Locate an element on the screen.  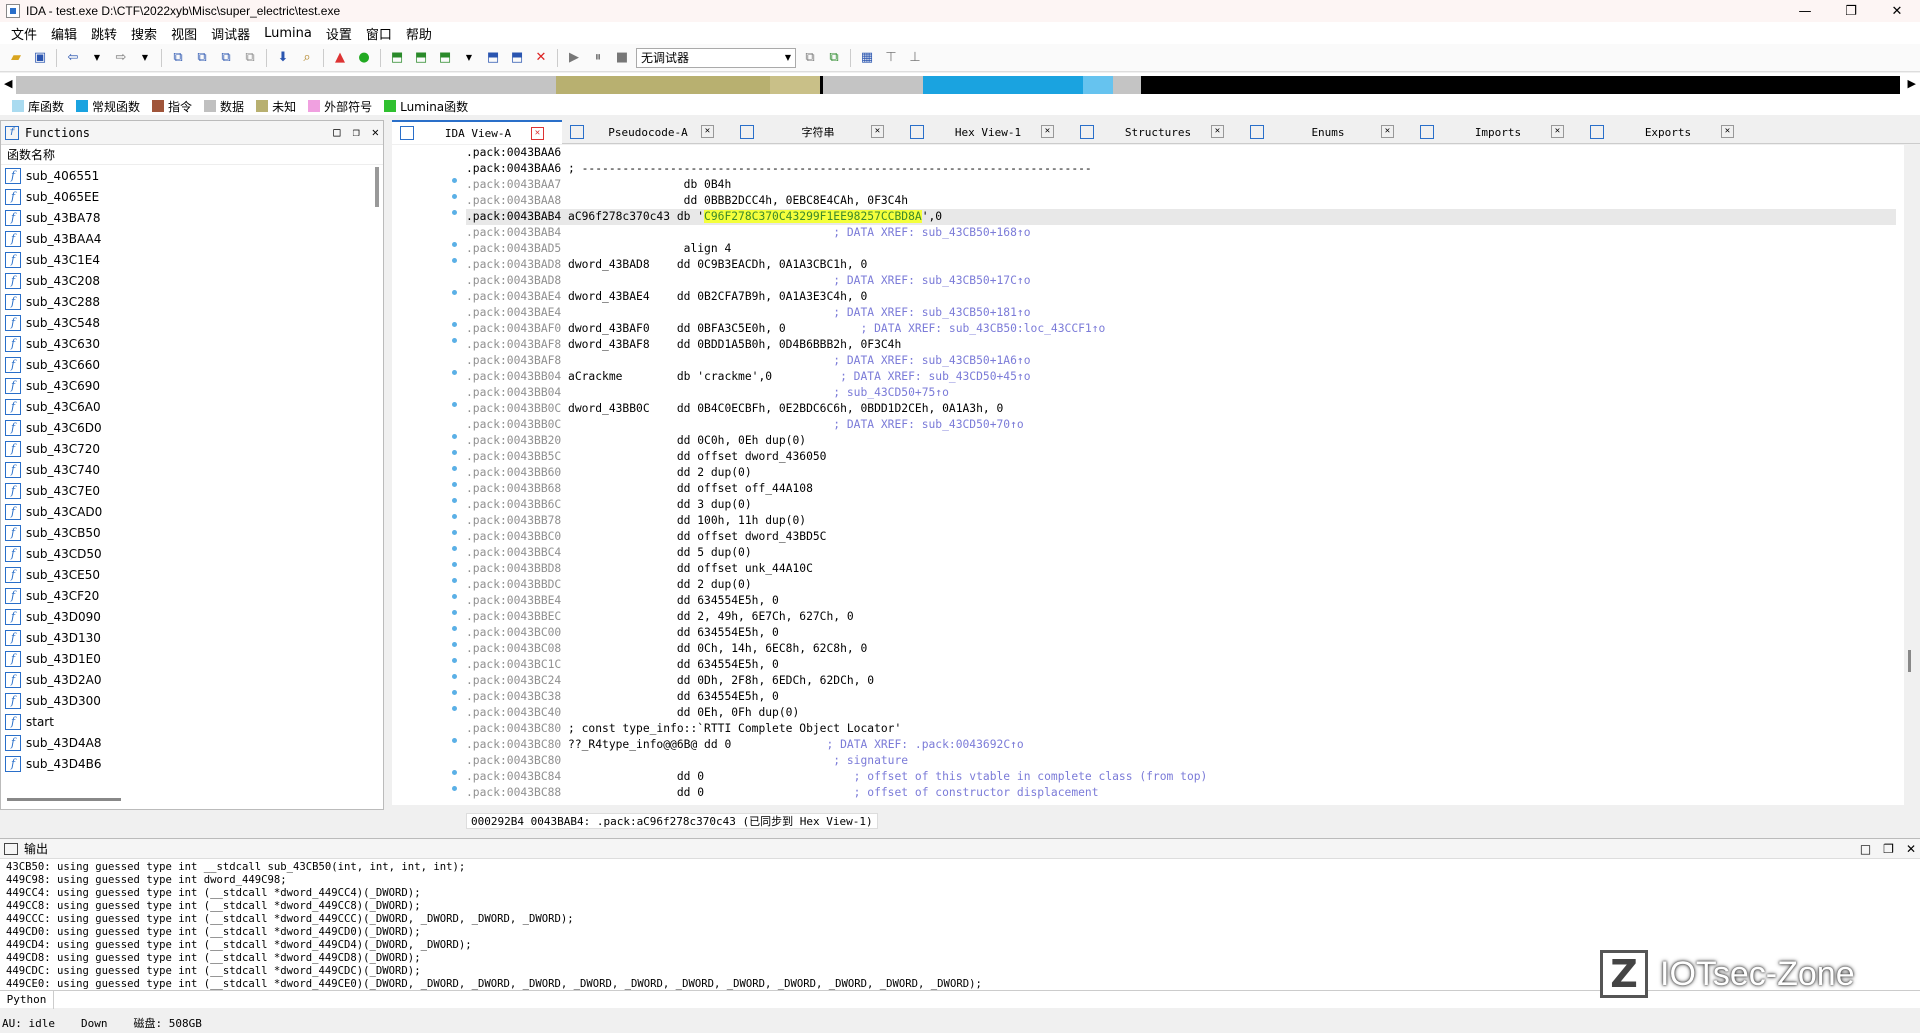
graph-icon: ▲ is located at coordinates (340, 58).